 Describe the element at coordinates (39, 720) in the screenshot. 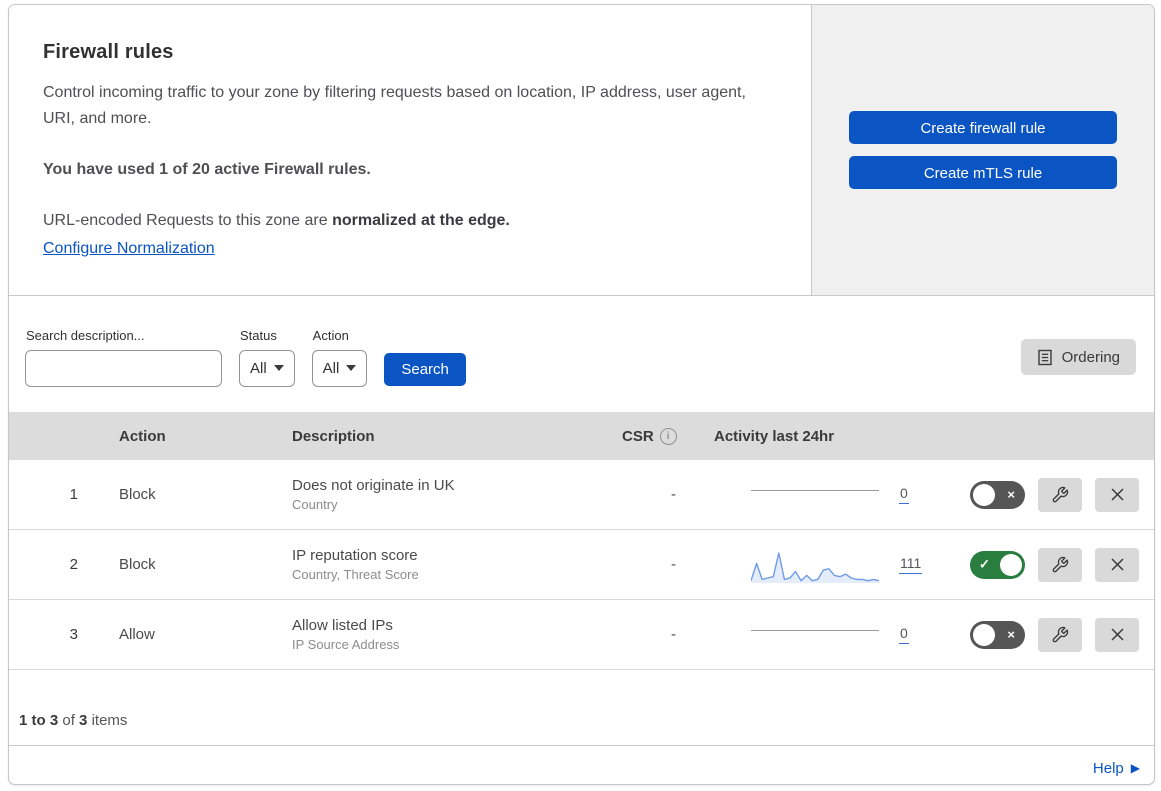

I see `summary-range: 1 to 3` at that location.